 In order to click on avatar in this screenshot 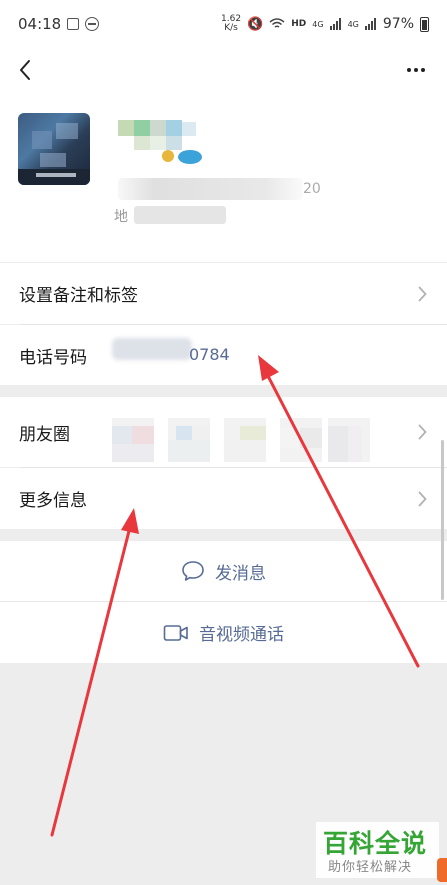, I will do `click(54, 149)`.